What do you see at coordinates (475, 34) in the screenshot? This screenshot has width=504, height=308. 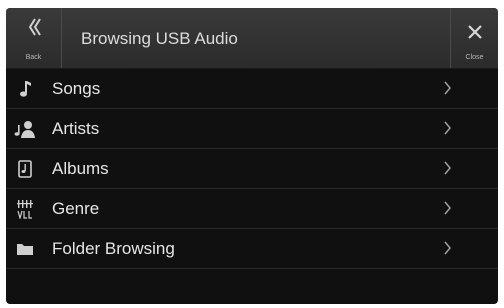 I see `close-icon` at bounding box center [475, 34].